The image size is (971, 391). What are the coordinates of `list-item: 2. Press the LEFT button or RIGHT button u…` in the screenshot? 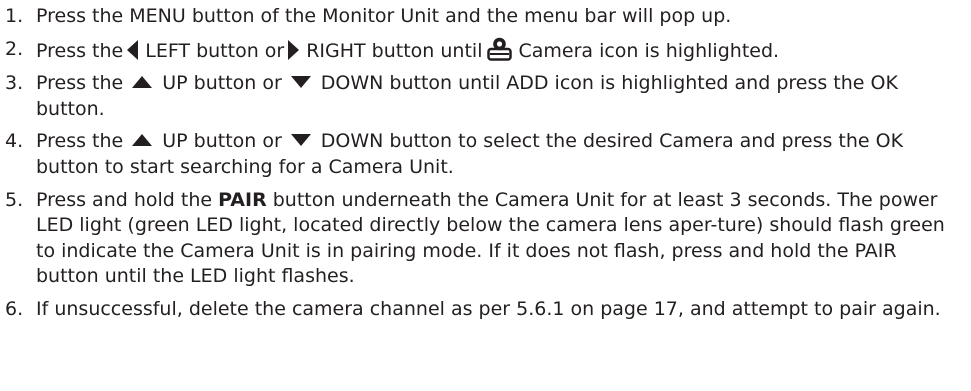 It's located at (485, 51).